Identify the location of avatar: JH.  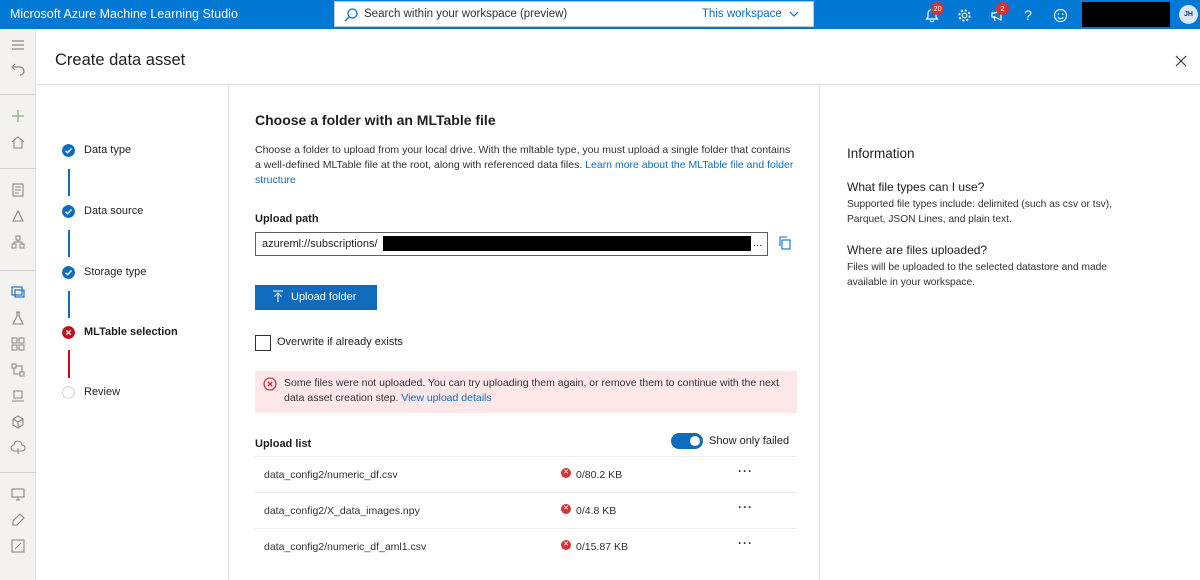
(1188, 14).